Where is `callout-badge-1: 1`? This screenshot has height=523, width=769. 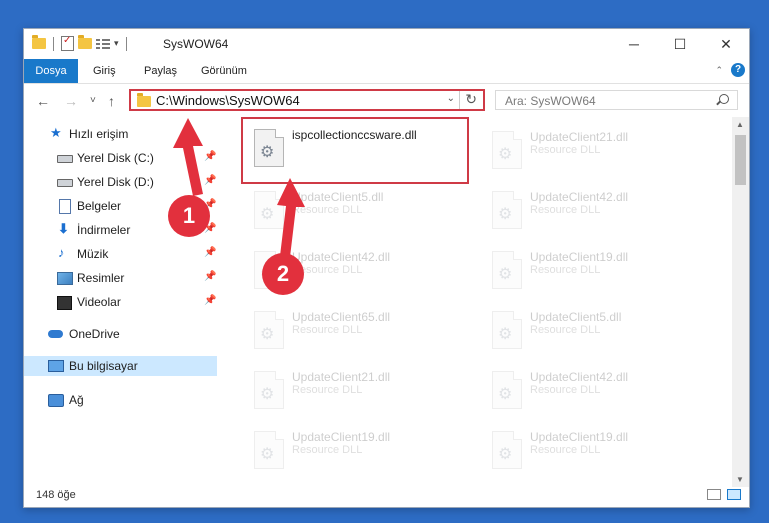
callout-badge-1: 1 is located at coordinates (189, 216).